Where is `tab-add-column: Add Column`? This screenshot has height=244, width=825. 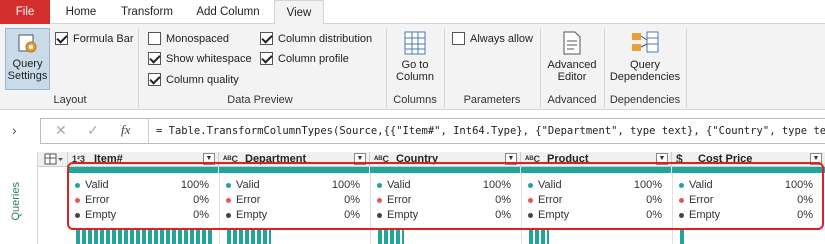
tab-add-column: Add Column is located at coordinates (228, 12).